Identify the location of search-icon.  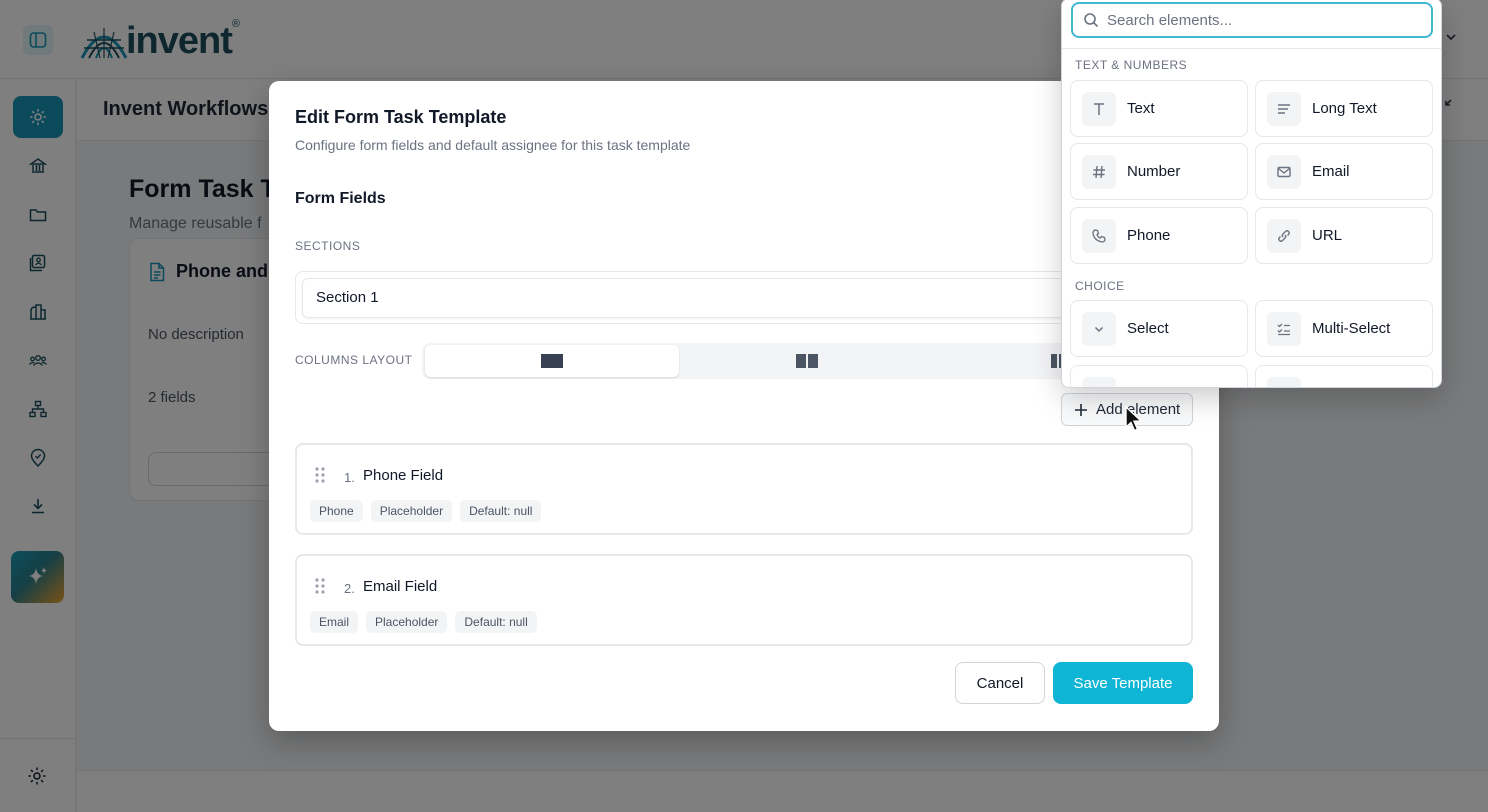
(1091, 20).